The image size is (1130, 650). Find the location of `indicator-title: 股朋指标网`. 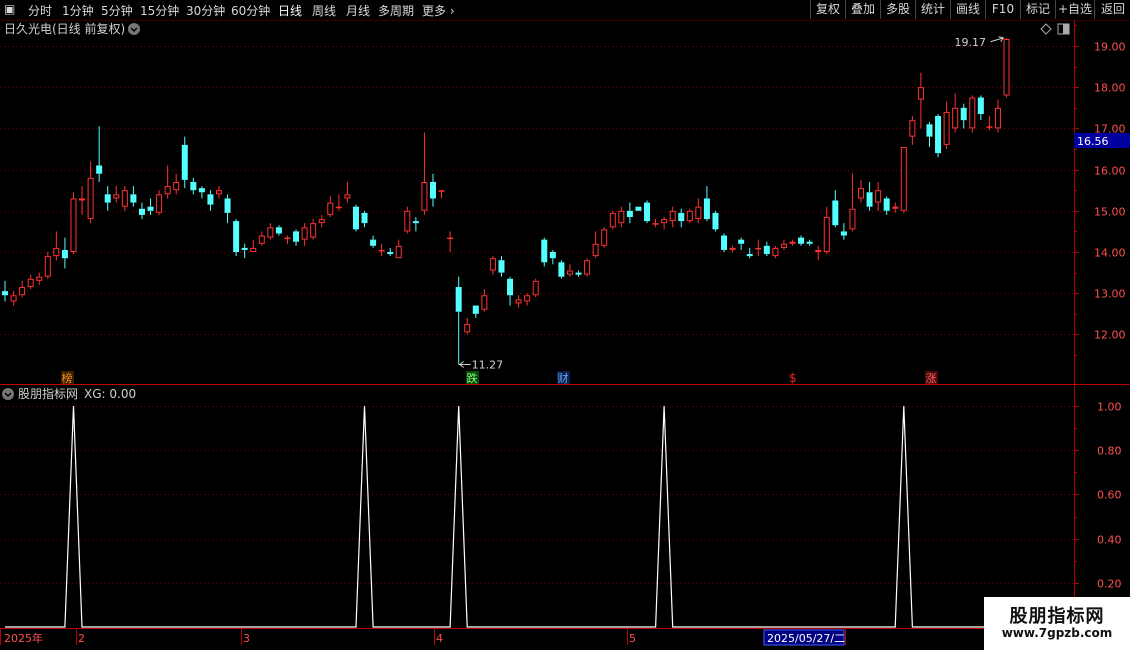

indicator-title: 股朋指标网 is located at coordinates (48, 393).